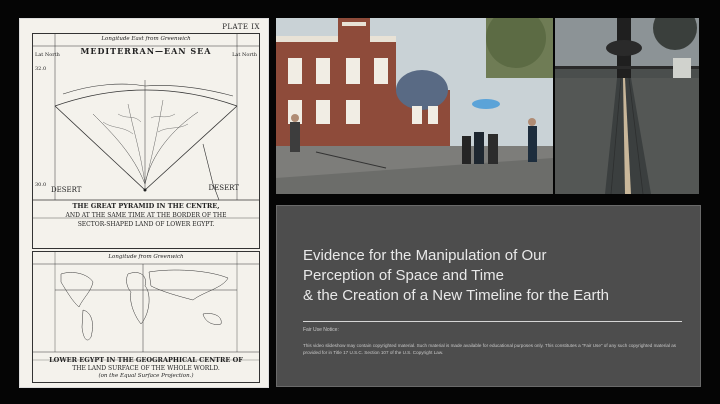 Image resolution: width=720 pixels, height=404 pixels. What do you see at coordinates (403, 275) in the screenshot?
I see `slide-title-line-2: Perception of Space and Time` at bounding box center [403, 275].